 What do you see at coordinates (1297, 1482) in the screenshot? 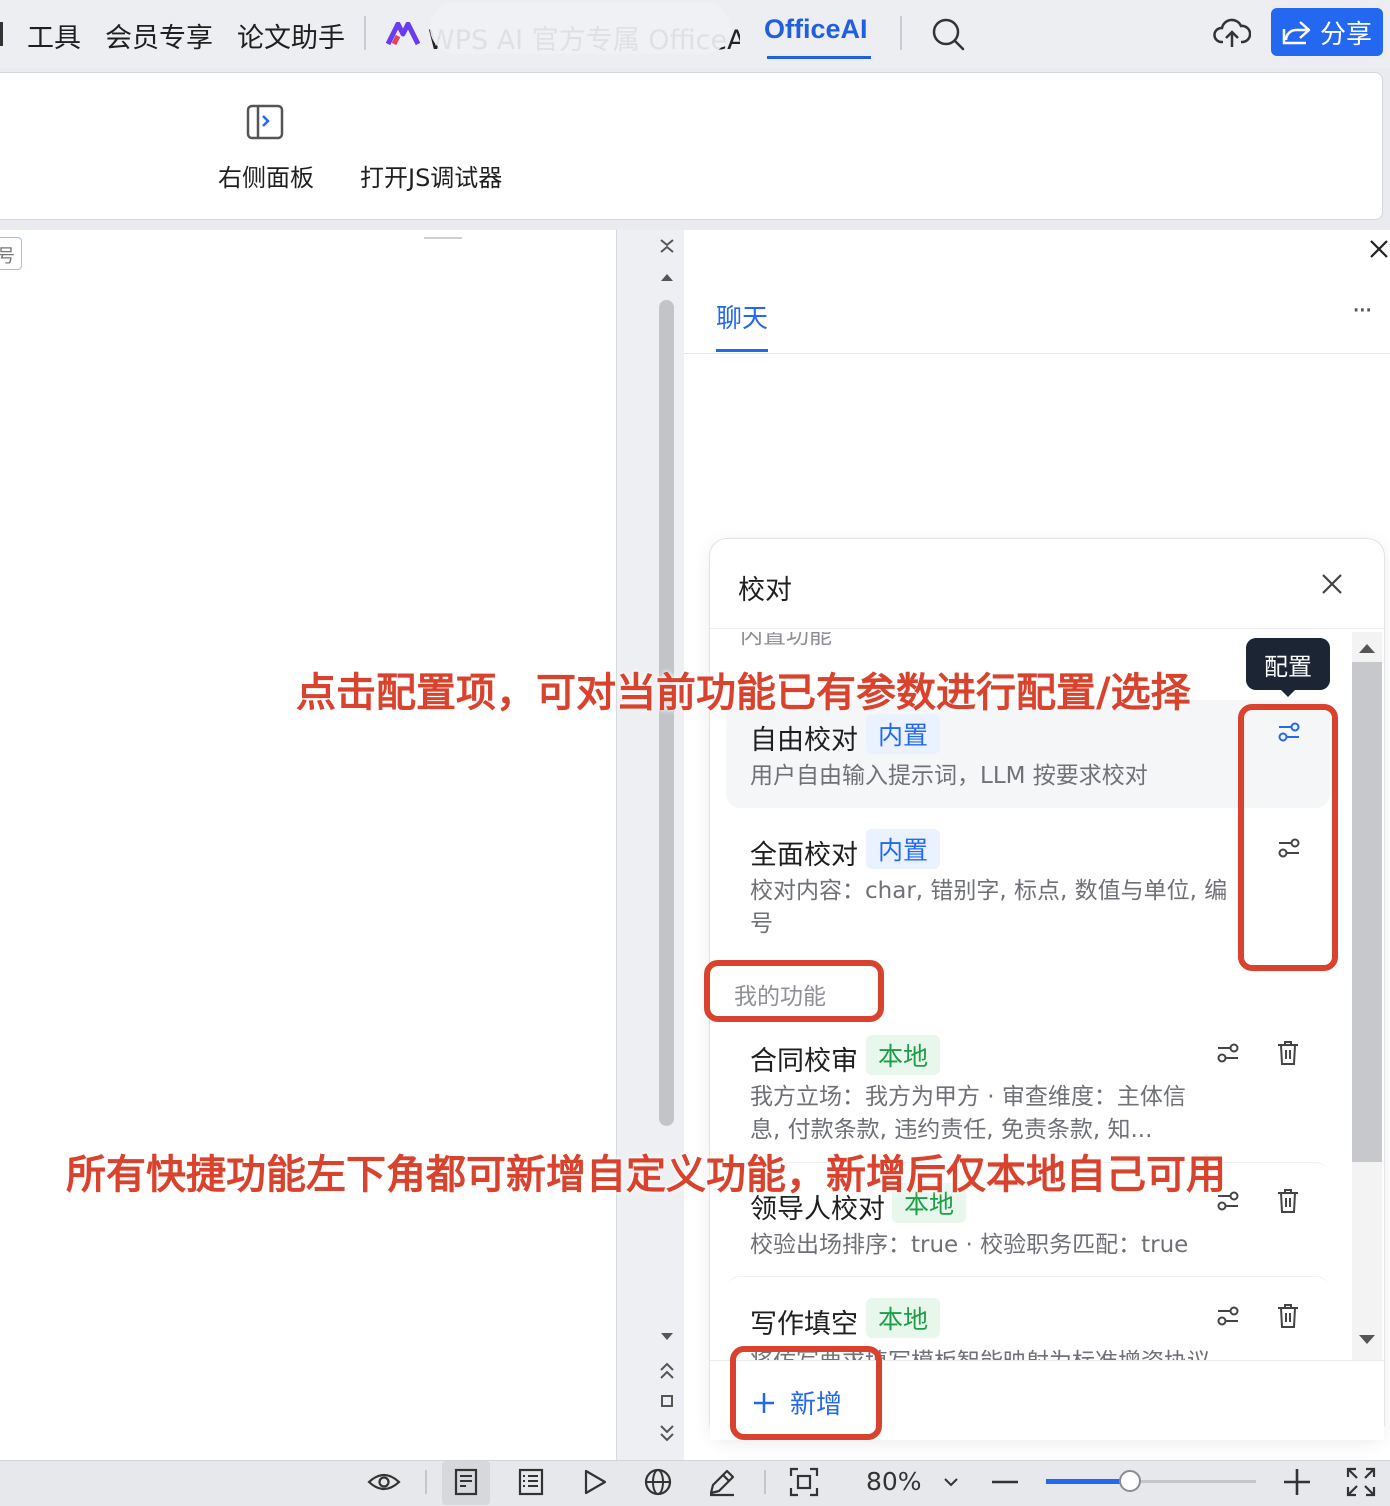
I see `zoom-in-icon` at bounding box center [1297, 1482].